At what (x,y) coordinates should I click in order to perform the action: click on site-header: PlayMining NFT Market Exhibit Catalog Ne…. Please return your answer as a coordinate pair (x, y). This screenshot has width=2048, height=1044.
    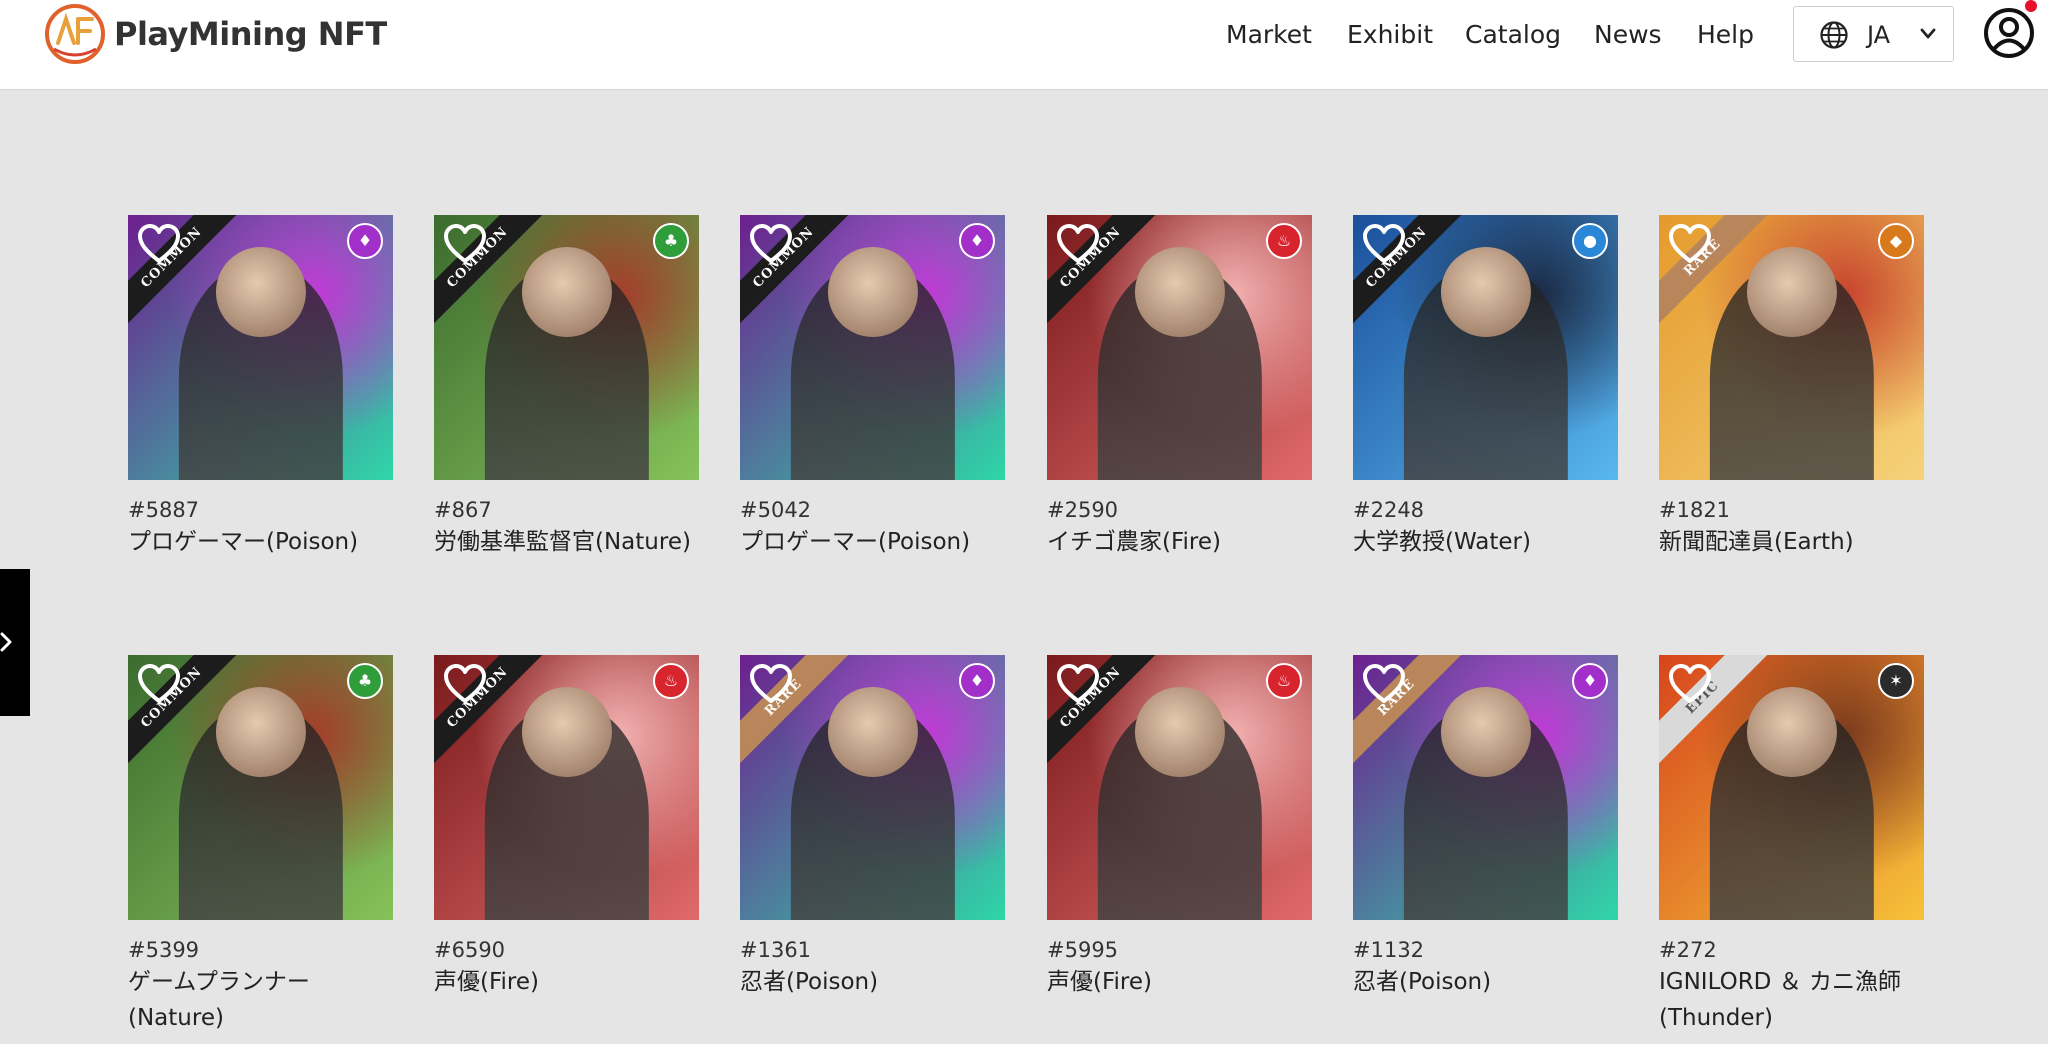
    Looking at the image, I should click on (1024, 45).